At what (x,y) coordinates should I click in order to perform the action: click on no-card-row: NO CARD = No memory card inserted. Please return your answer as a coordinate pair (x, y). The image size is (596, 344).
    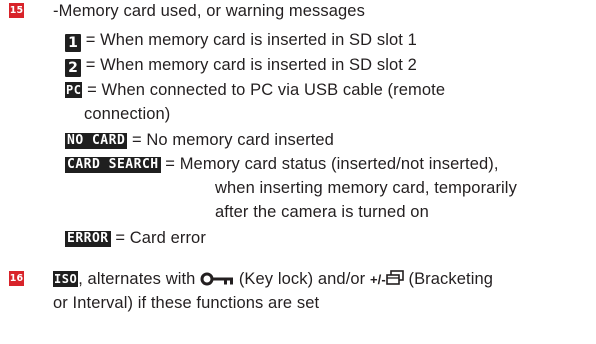
    Looking at the image, I should click on (199, 140).